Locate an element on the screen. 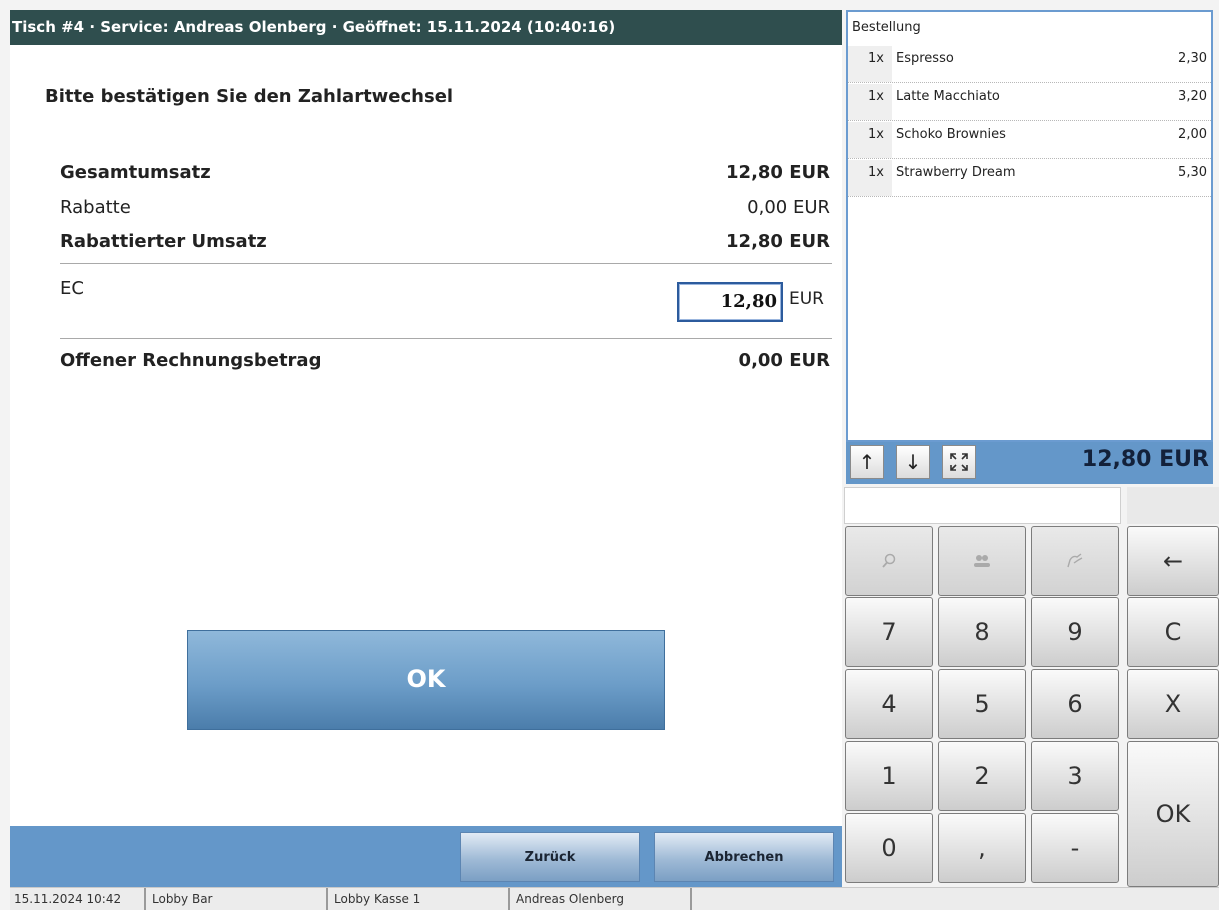  discount-value: 0,00 EUR is located at coordinates (788, 207).